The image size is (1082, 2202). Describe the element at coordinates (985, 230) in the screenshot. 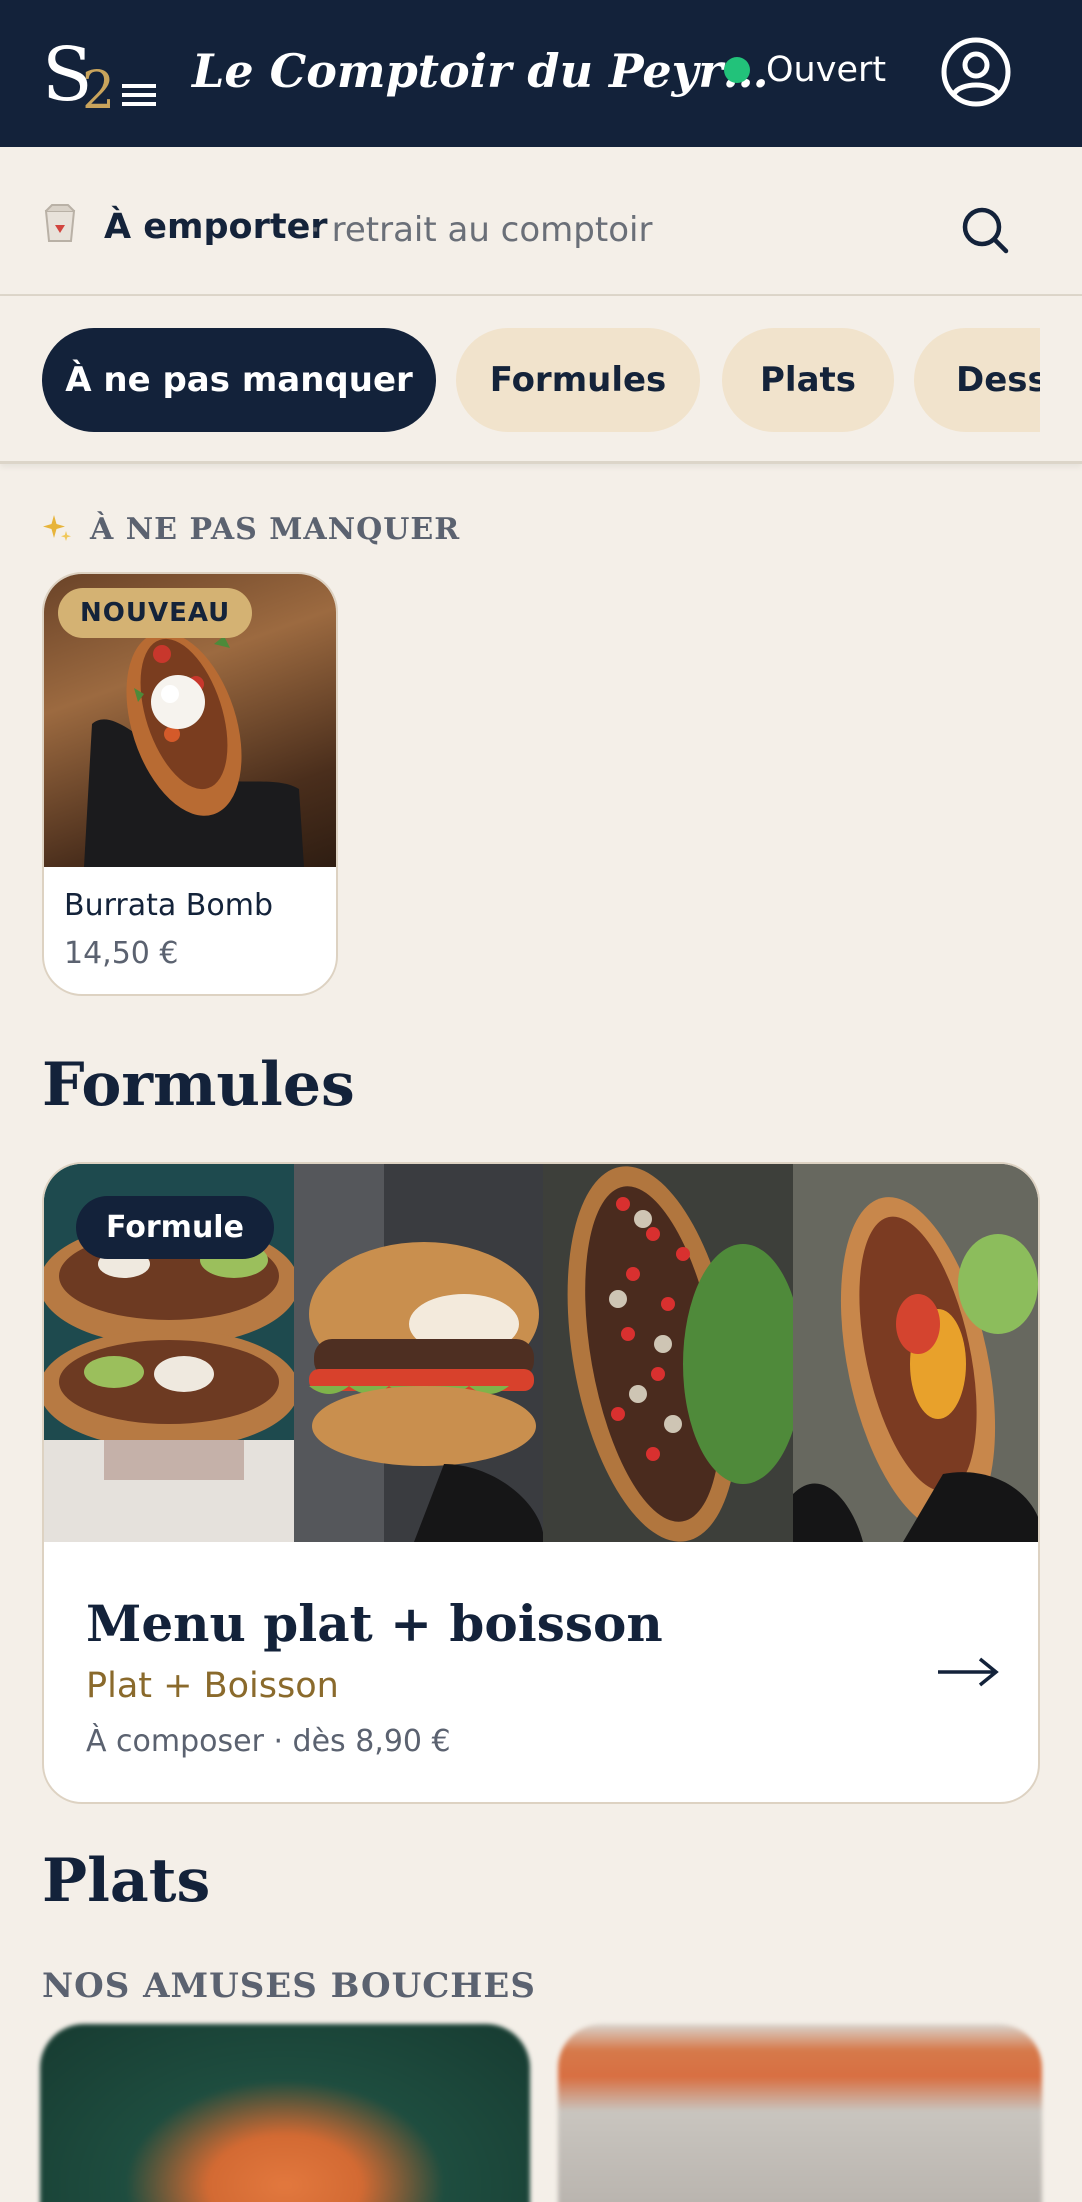

I see `search-icon` at that location.